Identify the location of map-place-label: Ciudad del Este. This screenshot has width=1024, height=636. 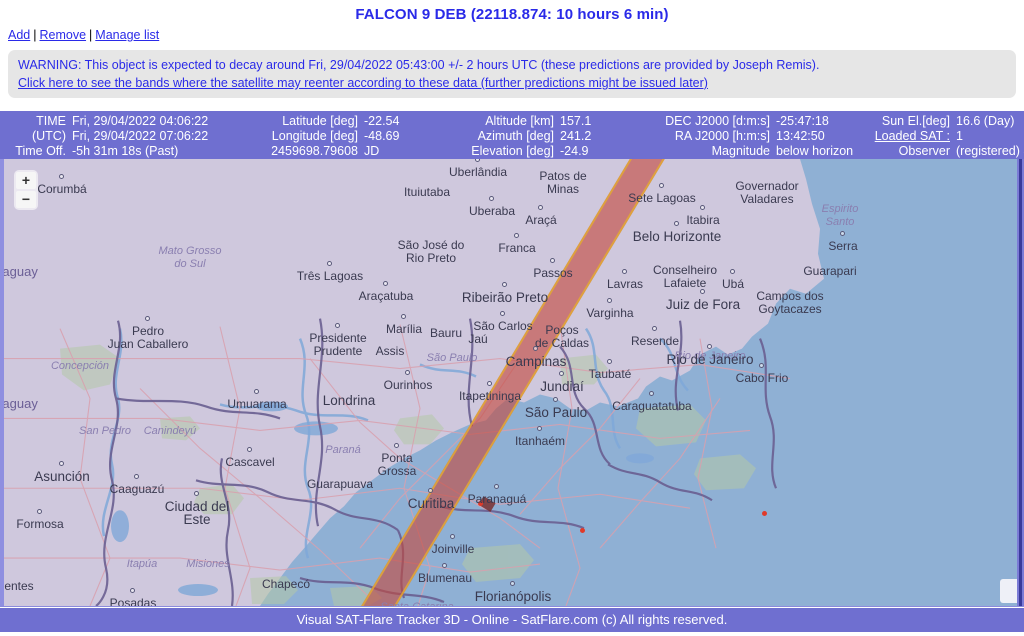
(197, 513).